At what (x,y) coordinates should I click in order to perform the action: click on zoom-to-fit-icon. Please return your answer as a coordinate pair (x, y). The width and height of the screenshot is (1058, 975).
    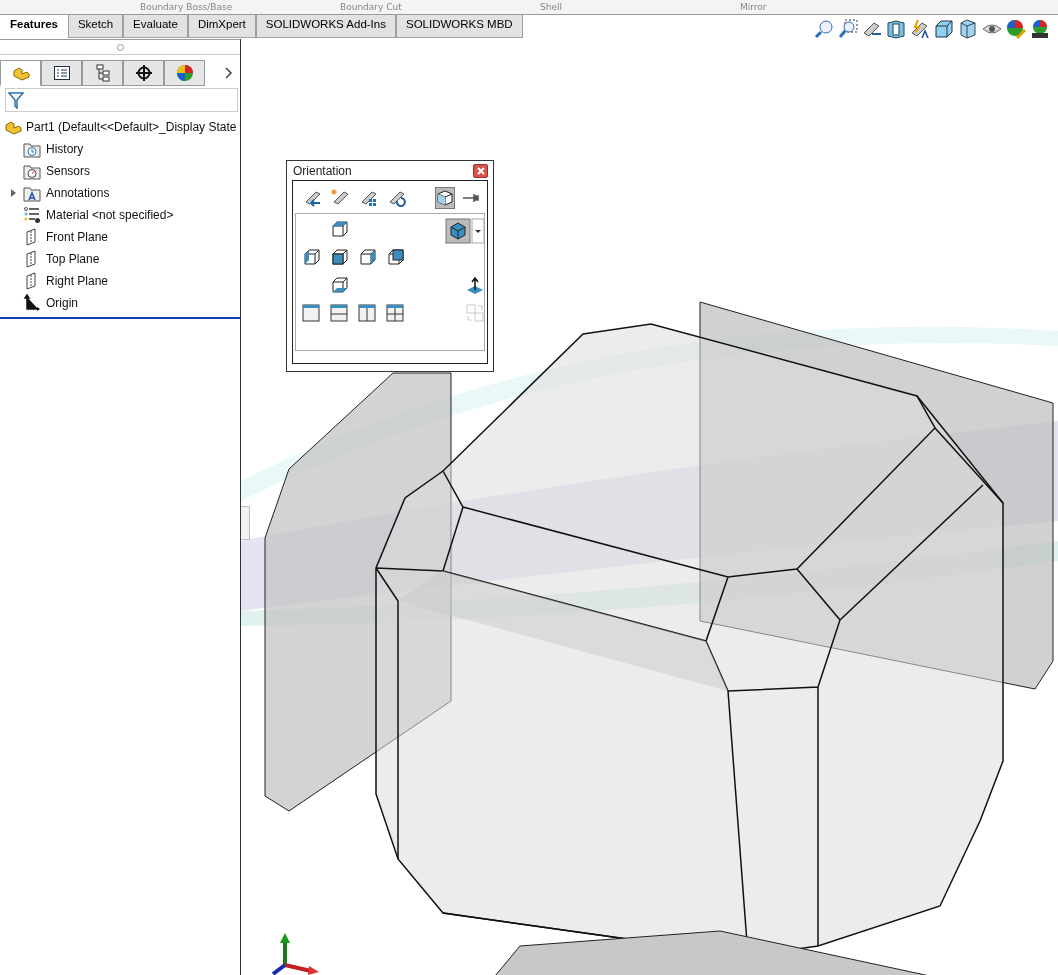
    Looking at the image, I should click on (824, 29).